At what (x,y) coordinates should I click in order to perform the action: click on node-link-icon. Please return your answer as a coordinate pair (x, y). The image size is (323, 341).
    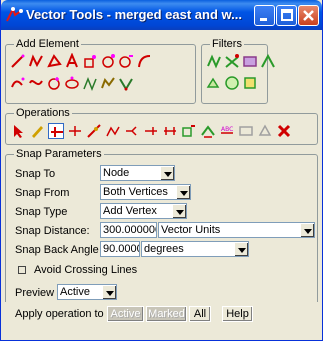
    Looking at the image, I should click on (170, 131).